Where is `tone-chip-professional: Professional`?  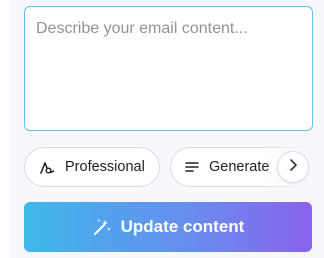 tone-chip-professional: Professional is located at coordinates (92, 167).